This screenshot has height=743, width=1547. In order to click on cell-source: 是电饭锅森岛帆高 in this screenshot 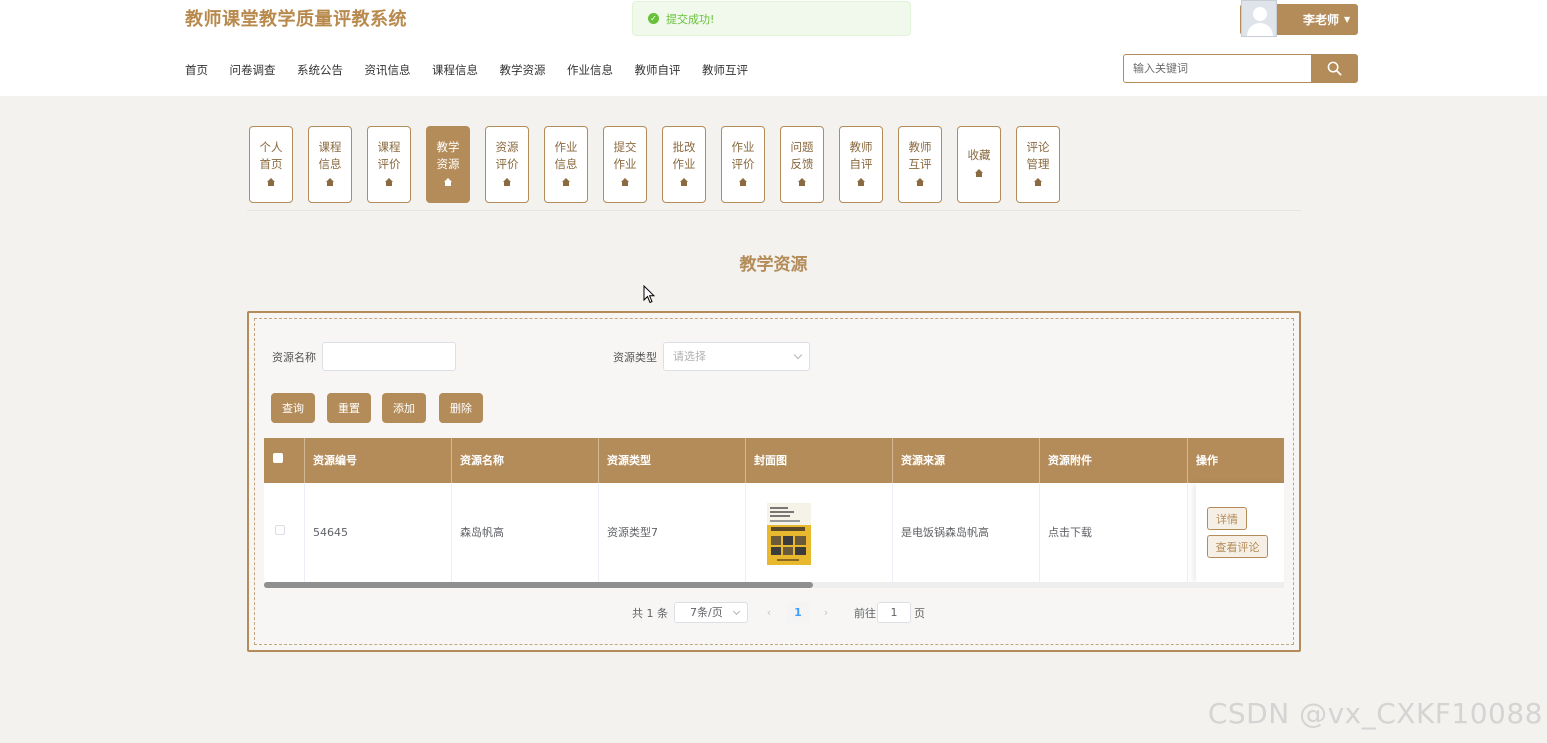, I will do `click(966, 532)`.